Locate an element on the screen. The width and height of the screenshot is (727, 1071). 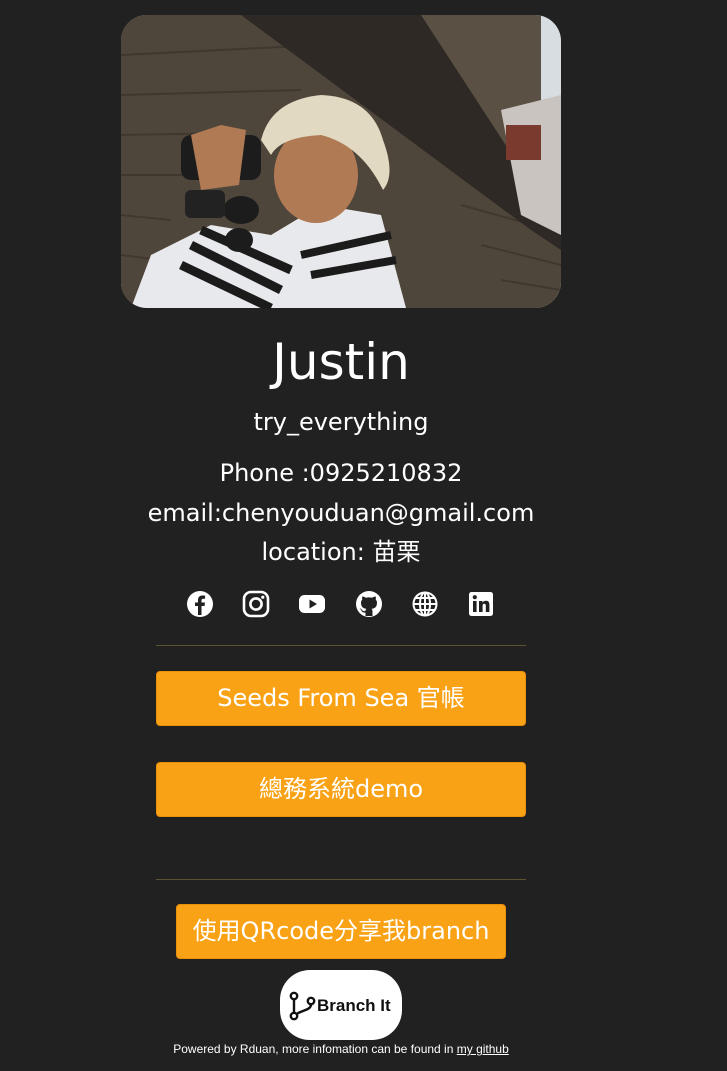
email-text: email:chenyouduan@gmail.com is located at coordinates (341, 513).